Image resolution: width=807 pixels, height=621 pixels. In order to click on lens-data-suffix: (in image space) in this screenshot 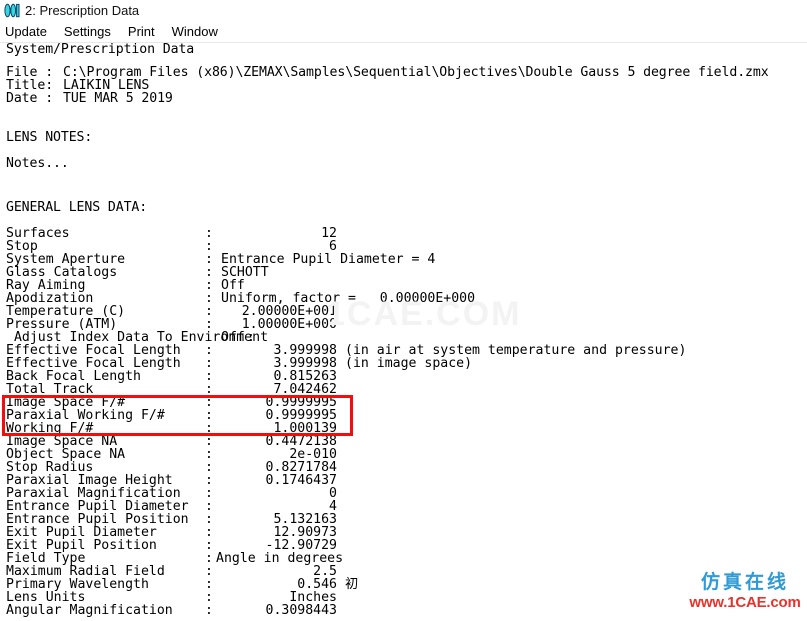, I will do `click(409, 363)`.